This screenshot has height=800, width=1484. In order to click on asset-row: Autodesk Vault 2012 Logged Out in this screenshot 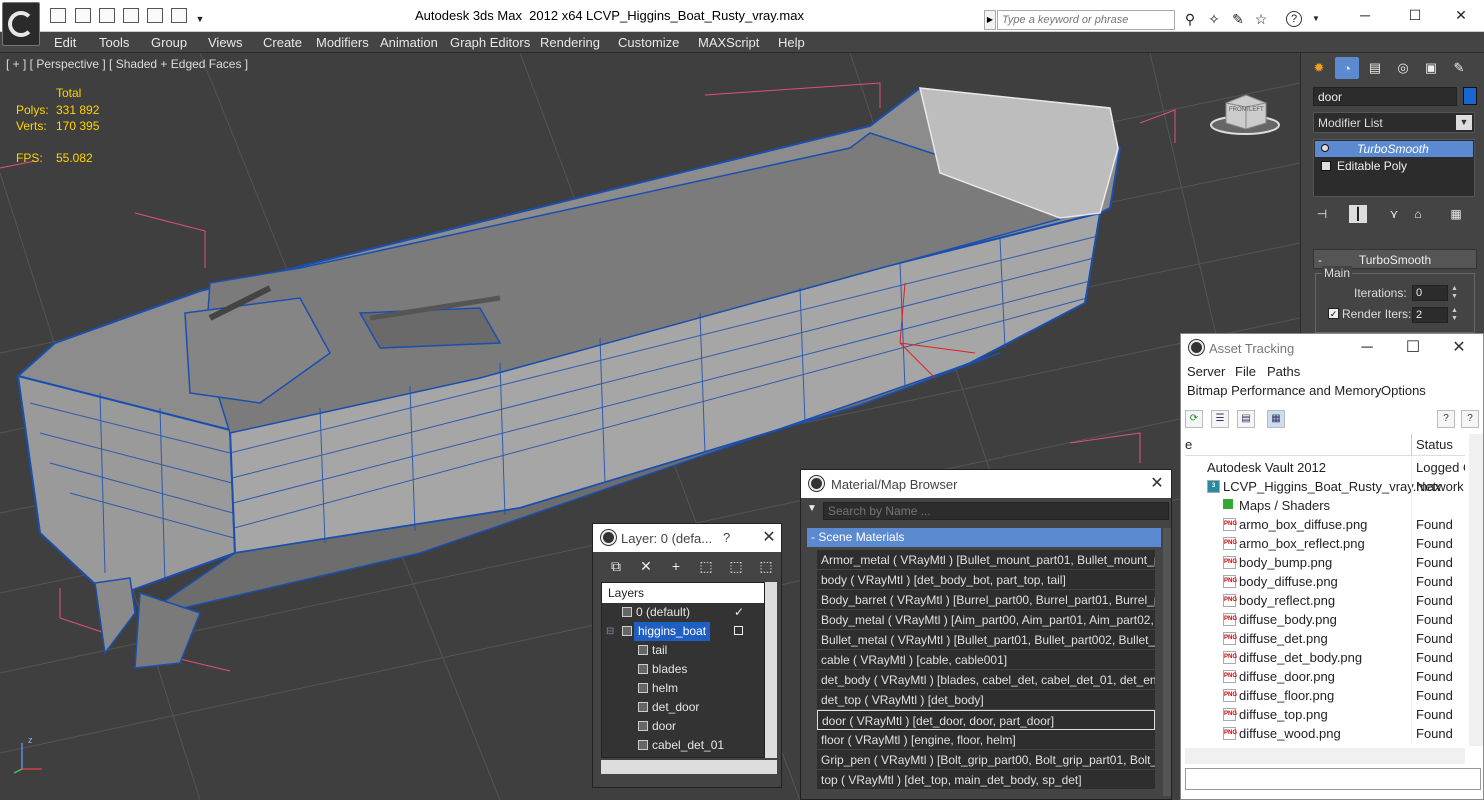, I will do `click(1325, 467)`.